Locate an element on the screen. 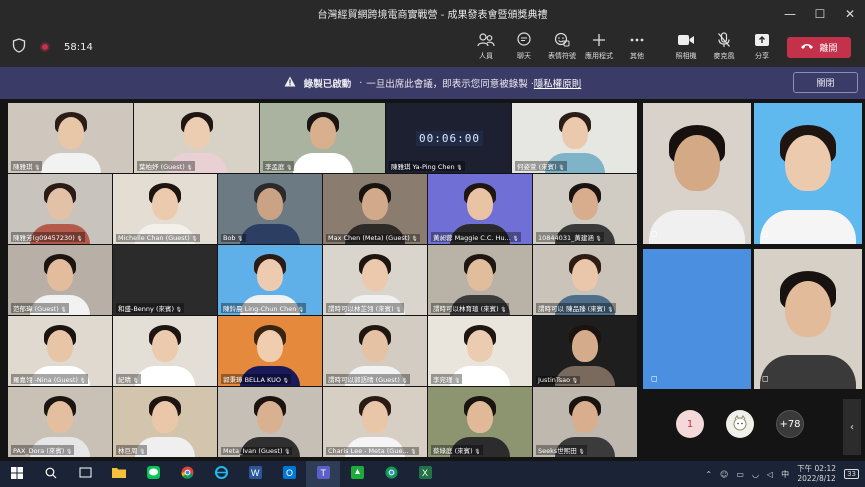 The image size is (865, 487). language-icon: 中 is located at coordinates (785, 474).